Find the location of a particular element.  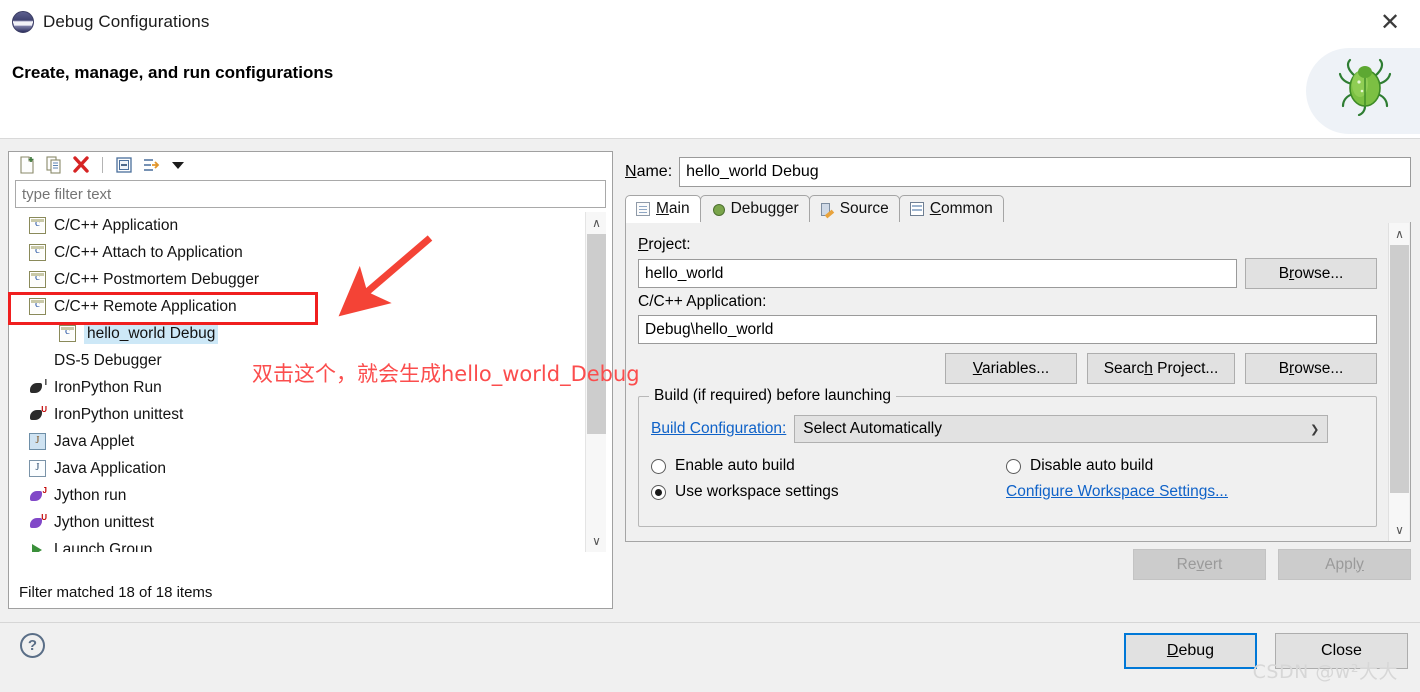

java-applet-icon is located at coordinates (37, 441).